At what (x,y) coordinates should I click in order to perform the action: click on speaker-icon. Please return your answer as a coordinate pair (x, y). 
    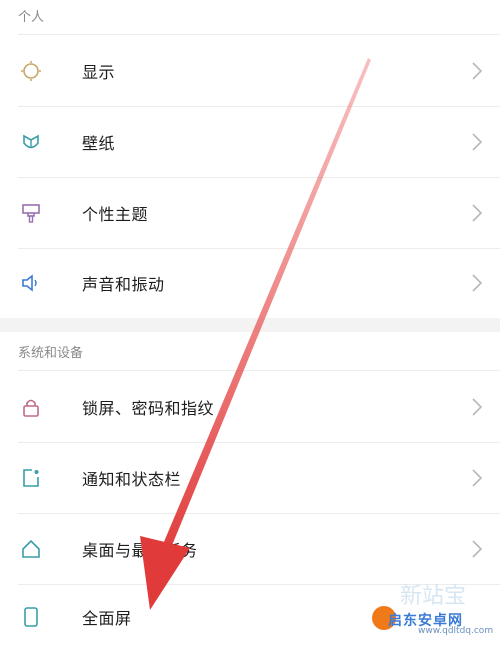
    Looking at the image, I should click on (31, 283).